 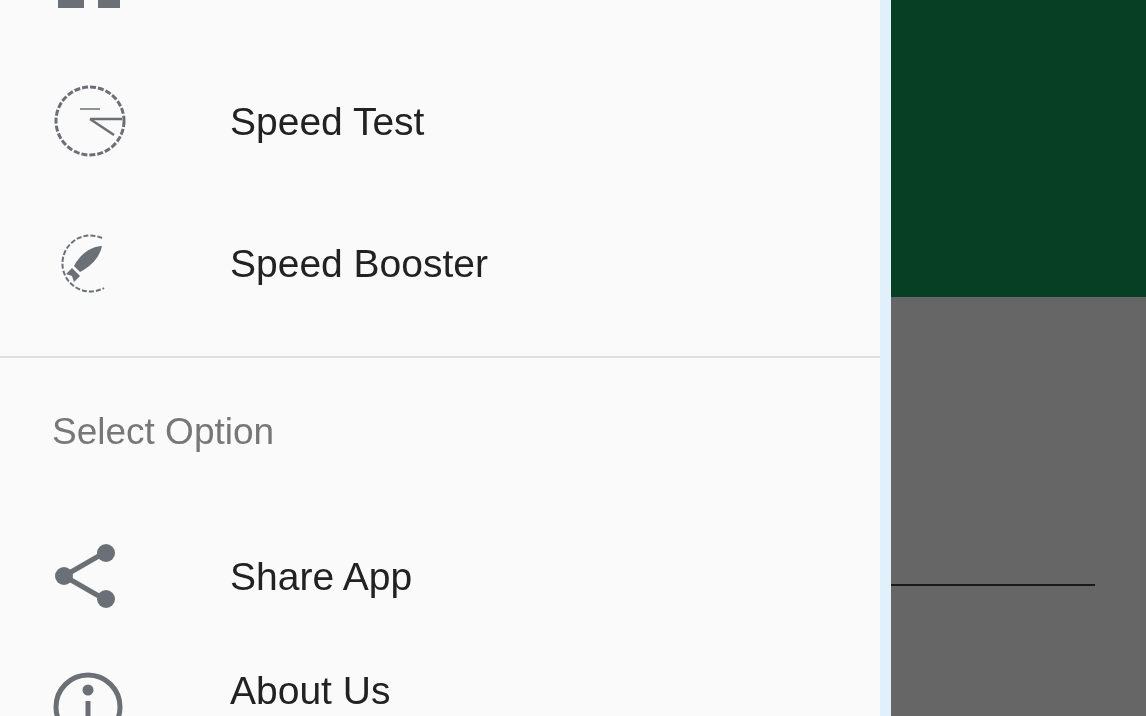 What do you see at coordinates (89, 4) in the screenshot?
I see `grid-icon` at bounding box center [89, 4].